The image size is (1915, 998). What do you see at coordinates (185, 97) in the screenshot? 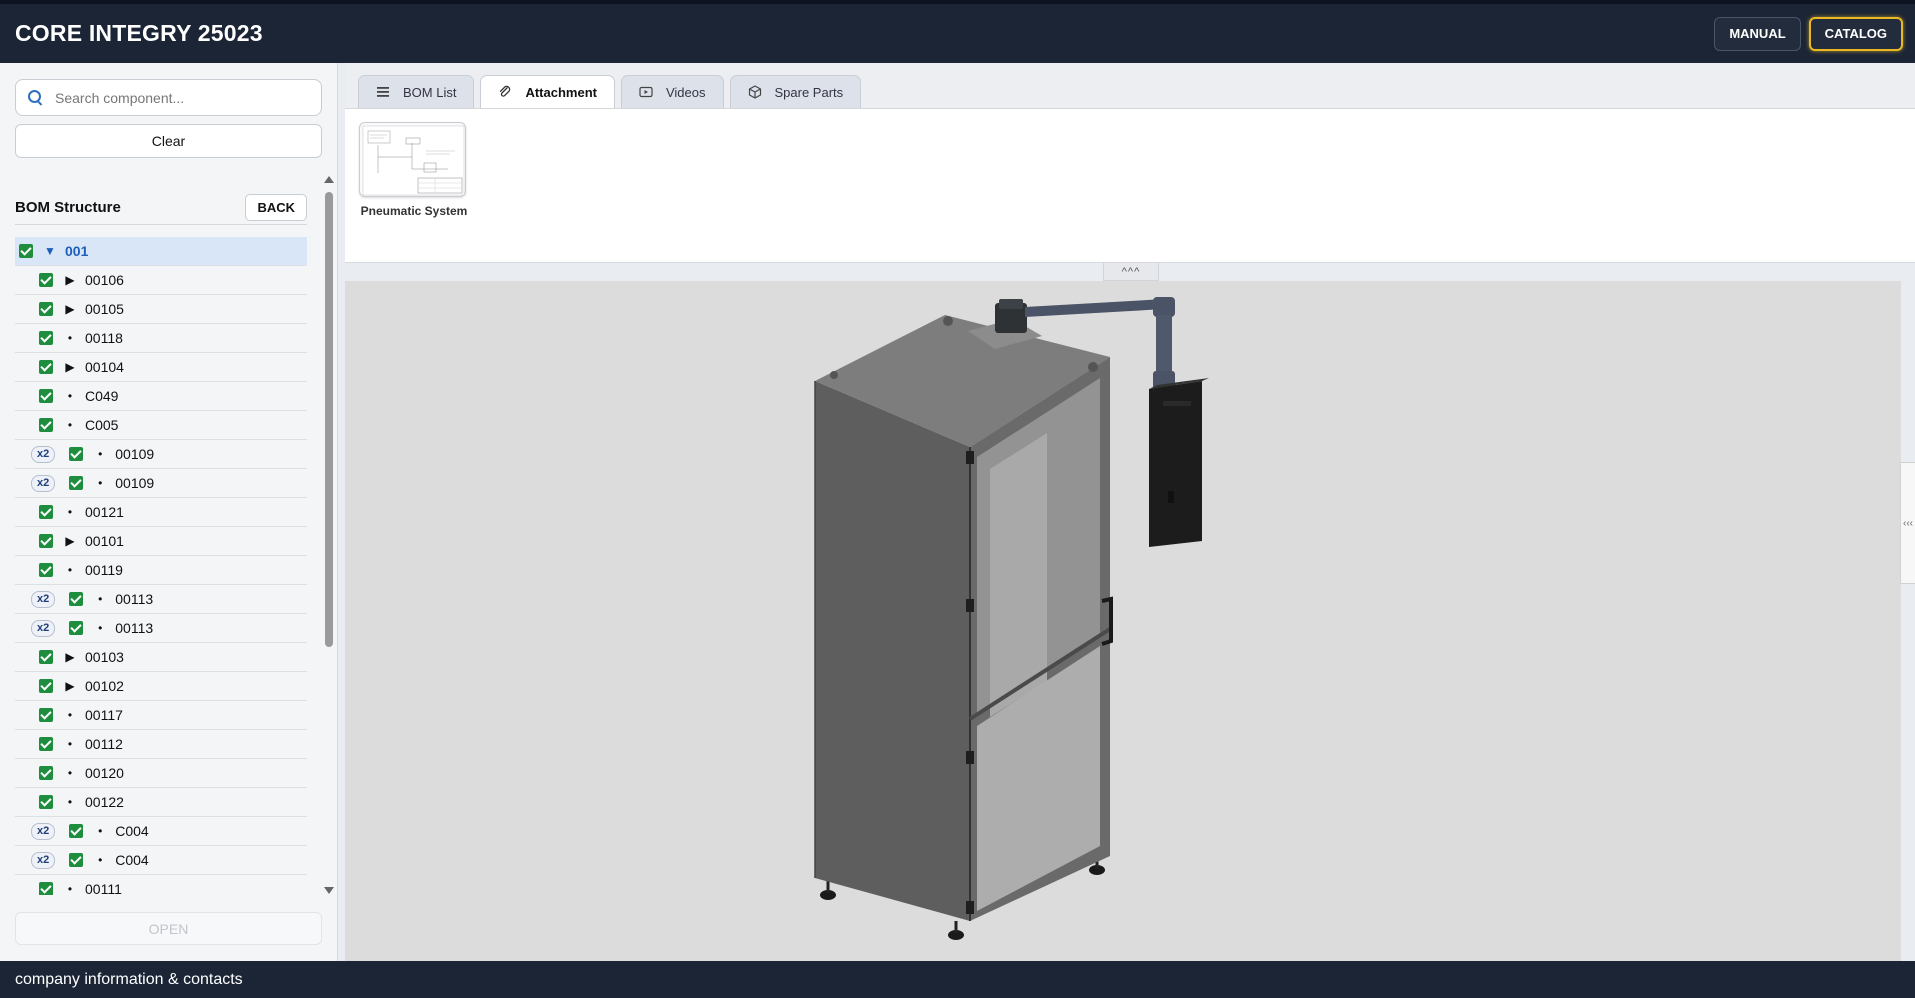
I see `search-input` at bounding box center [185, 97].